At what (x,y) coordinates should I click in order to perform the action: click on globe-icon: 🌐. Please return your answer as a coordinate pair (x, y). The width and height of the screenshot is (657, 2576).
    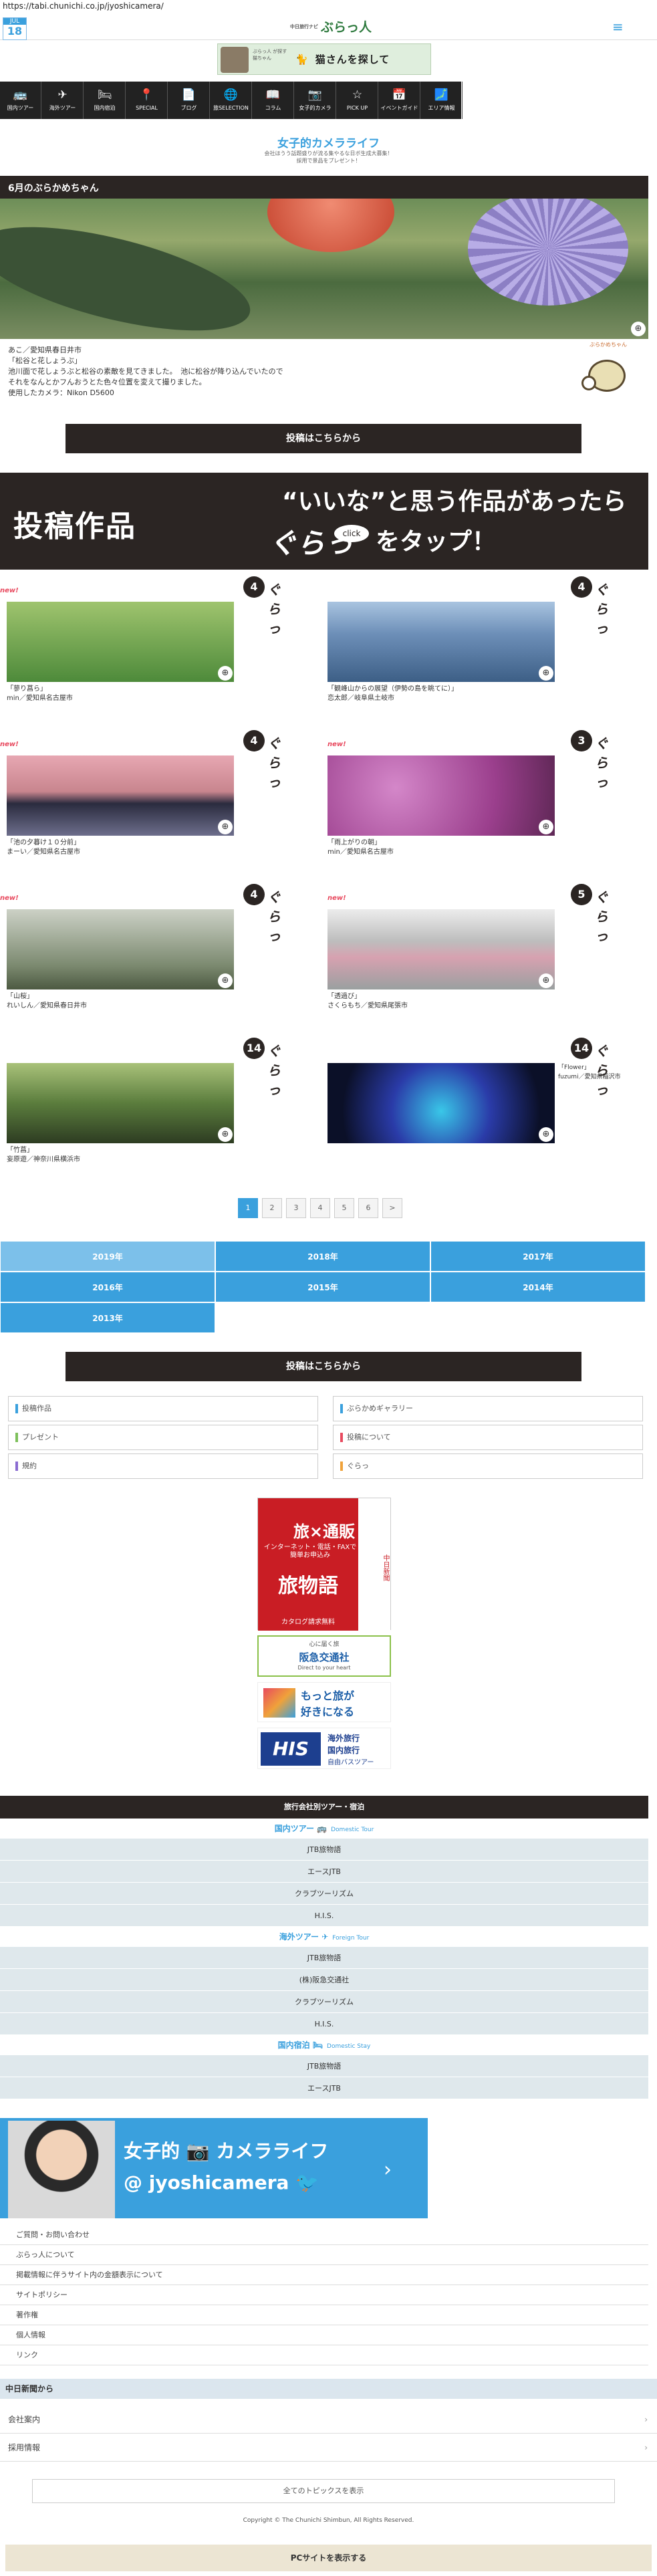
    Looking at the image, I should click on (231, 95).